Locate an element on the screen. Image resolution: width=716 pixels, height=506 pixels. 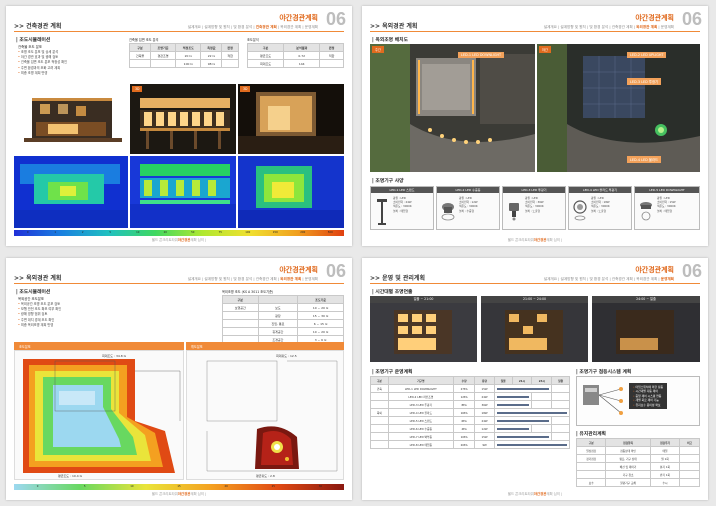
building-render-night-center: 3D is located at coordinates (183, 119).